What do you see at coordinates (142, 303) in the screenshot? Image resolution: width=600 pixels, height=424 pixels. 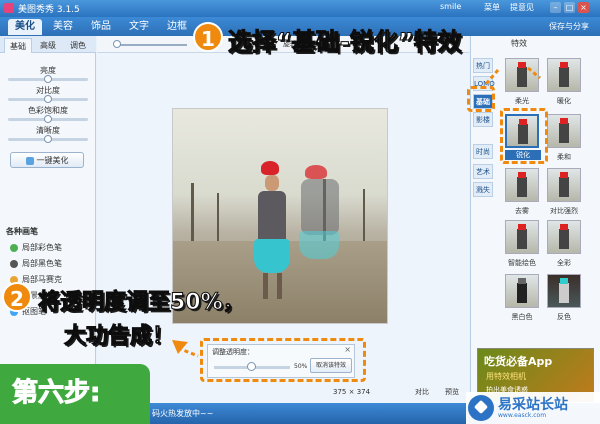 I see `step-2-instruction-line1: 将透明度调至50%，` at bounding box center [142, 303].